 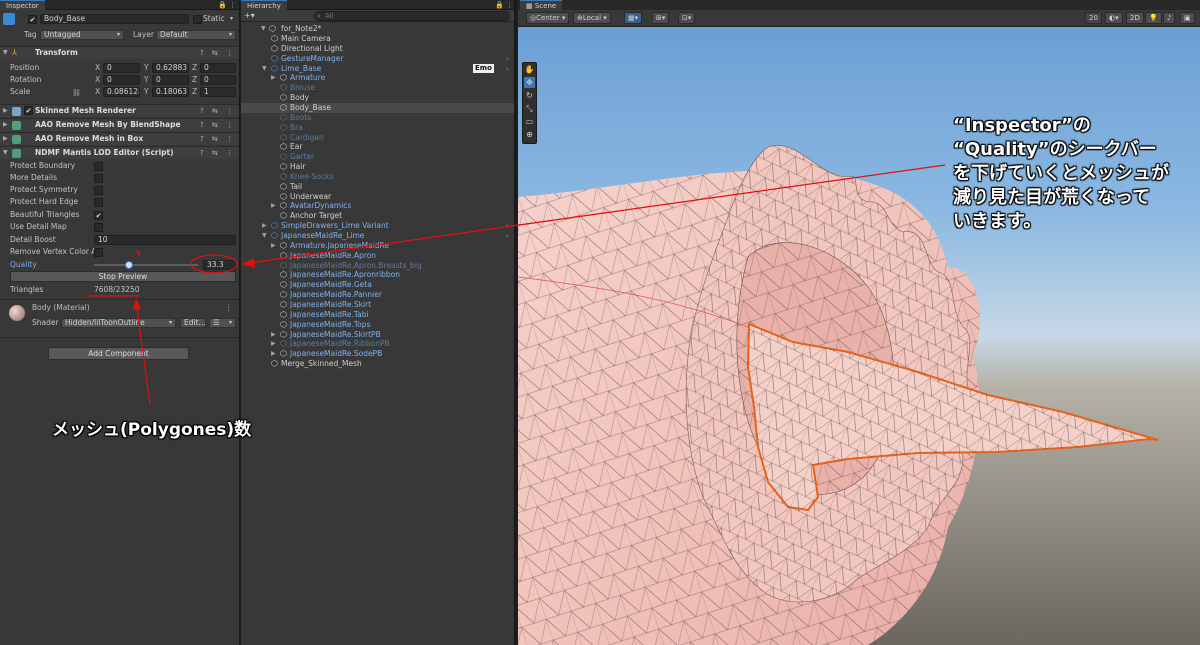 What do you see at coordinates (152, 430) in the screenshot?
I see `mesh-count-note: メッシュ(Polygones)数` at bounding box center [152, 430].